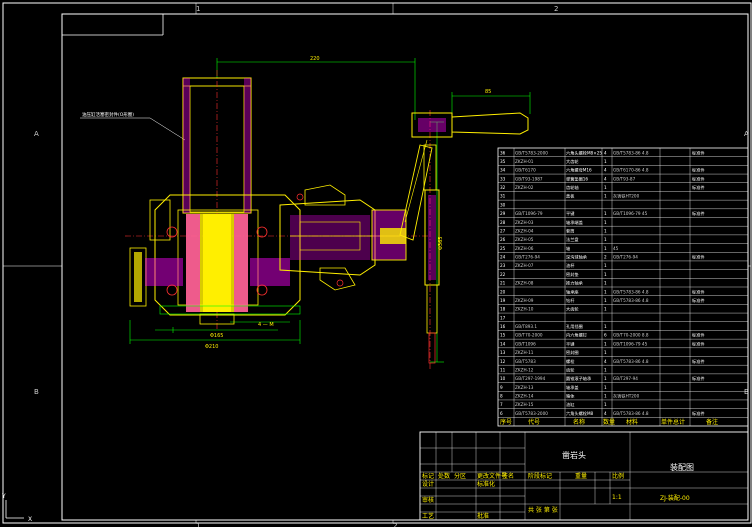 The width and height of the screenshot is (752, 527). What do you see at coordinates (524, 283) in the screenshot?
I see `bom-cell-code: ZKZH-08` at bounding box center [524, 283].